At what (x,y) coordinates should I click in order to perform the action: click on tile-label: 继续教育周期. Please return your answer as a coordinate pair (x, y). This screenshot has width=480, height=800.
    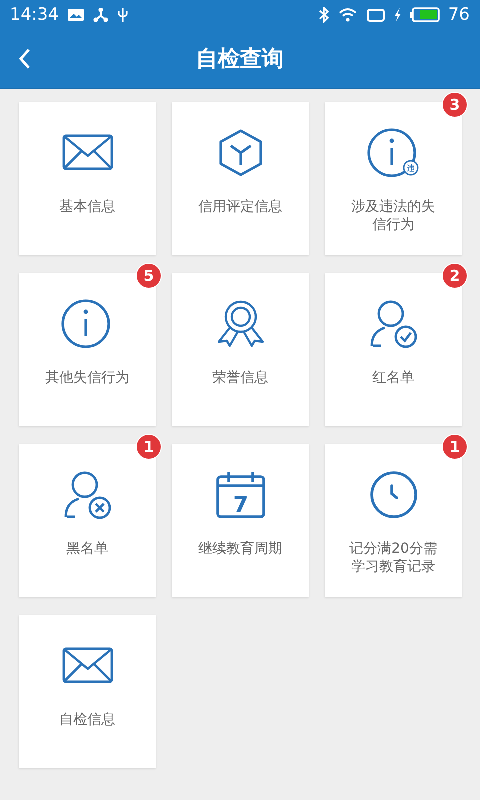
    Looking at the image, I should click on (241, 549).